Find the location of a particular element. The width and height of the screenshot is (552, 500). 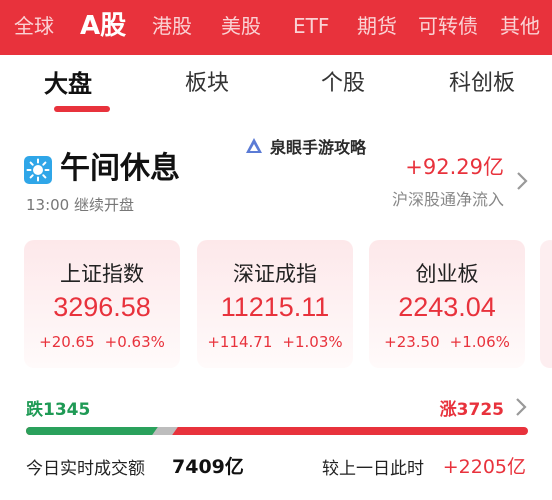

market-tab-a-shares: A股 is located at coordinates (103, 26).